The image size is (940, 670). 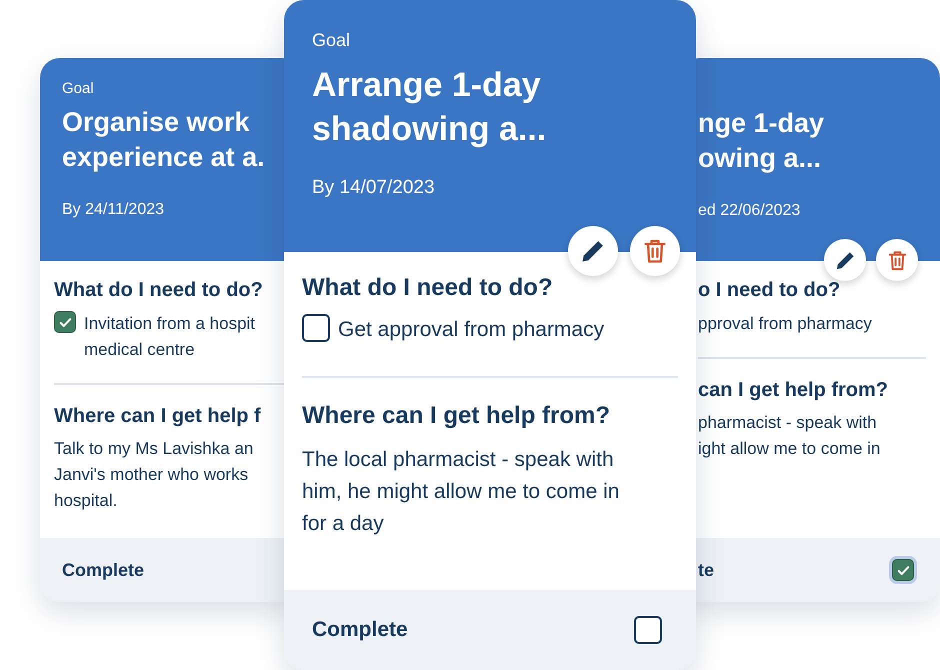 I want to click on section-heading: can I get help from?, so click(x=794, y=390).